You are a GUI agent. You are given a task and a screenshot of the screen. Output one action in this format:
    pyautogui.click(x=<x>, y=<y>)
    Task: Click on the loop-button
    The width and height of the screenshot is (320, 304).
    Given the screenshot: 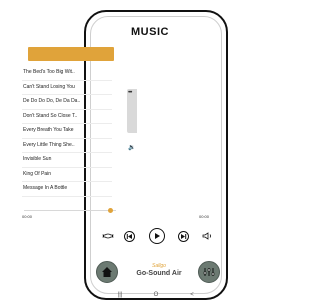 What is the action you would take?
    pyautogui.click(x=108, y=236)
    